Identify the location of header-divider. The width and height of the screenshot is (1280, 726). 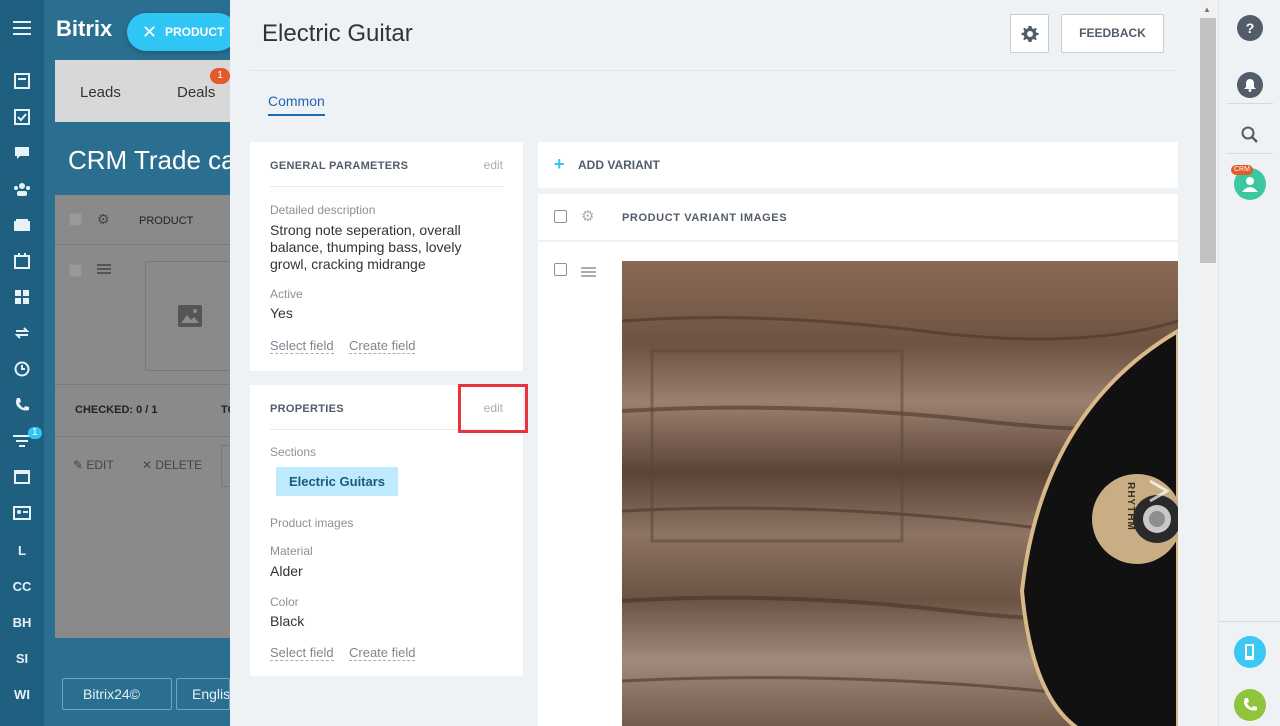
(713, 70).